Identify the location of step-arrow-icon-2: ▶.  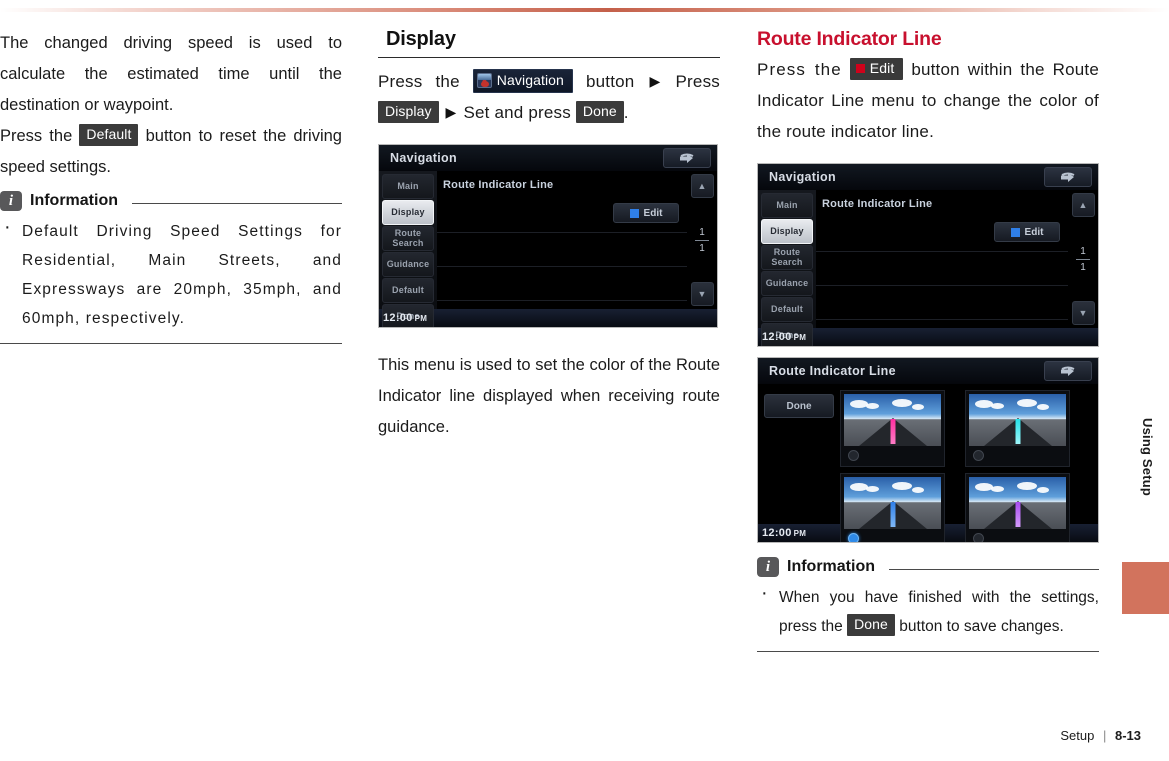
(451, 112).